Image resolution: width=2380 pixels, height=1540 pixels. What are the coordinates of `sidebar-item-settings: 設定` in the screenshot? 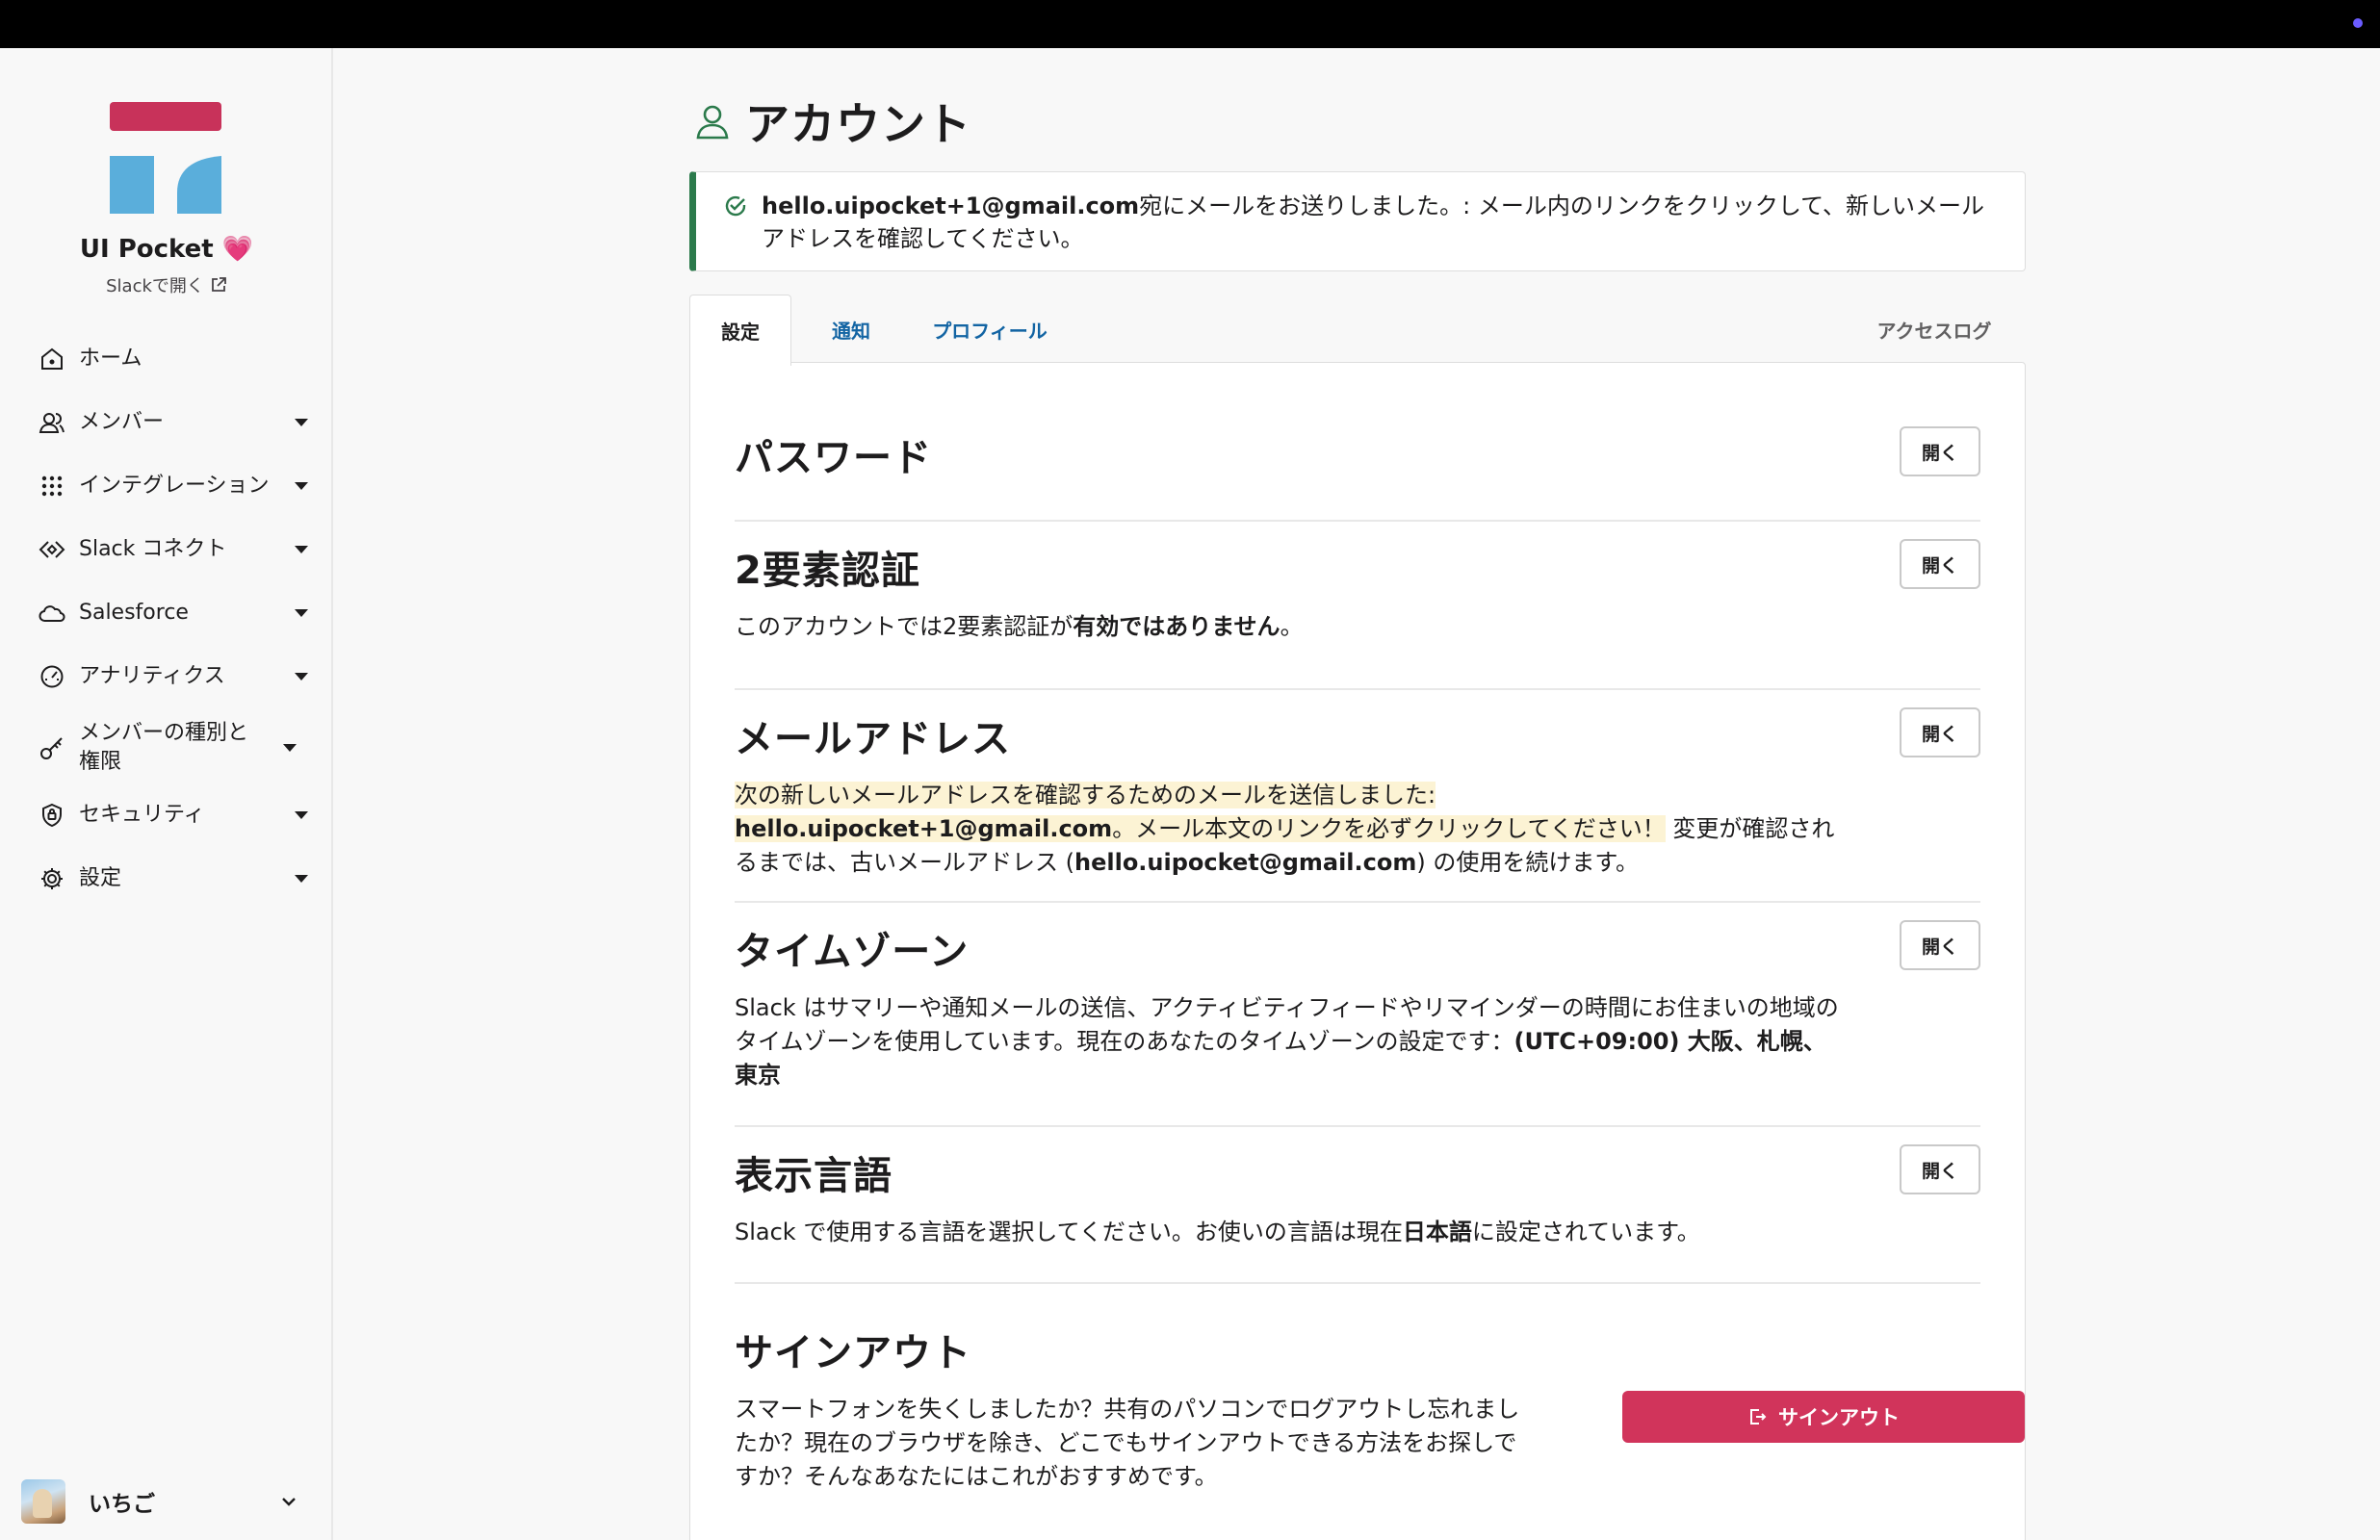 It's located at (177, 879).